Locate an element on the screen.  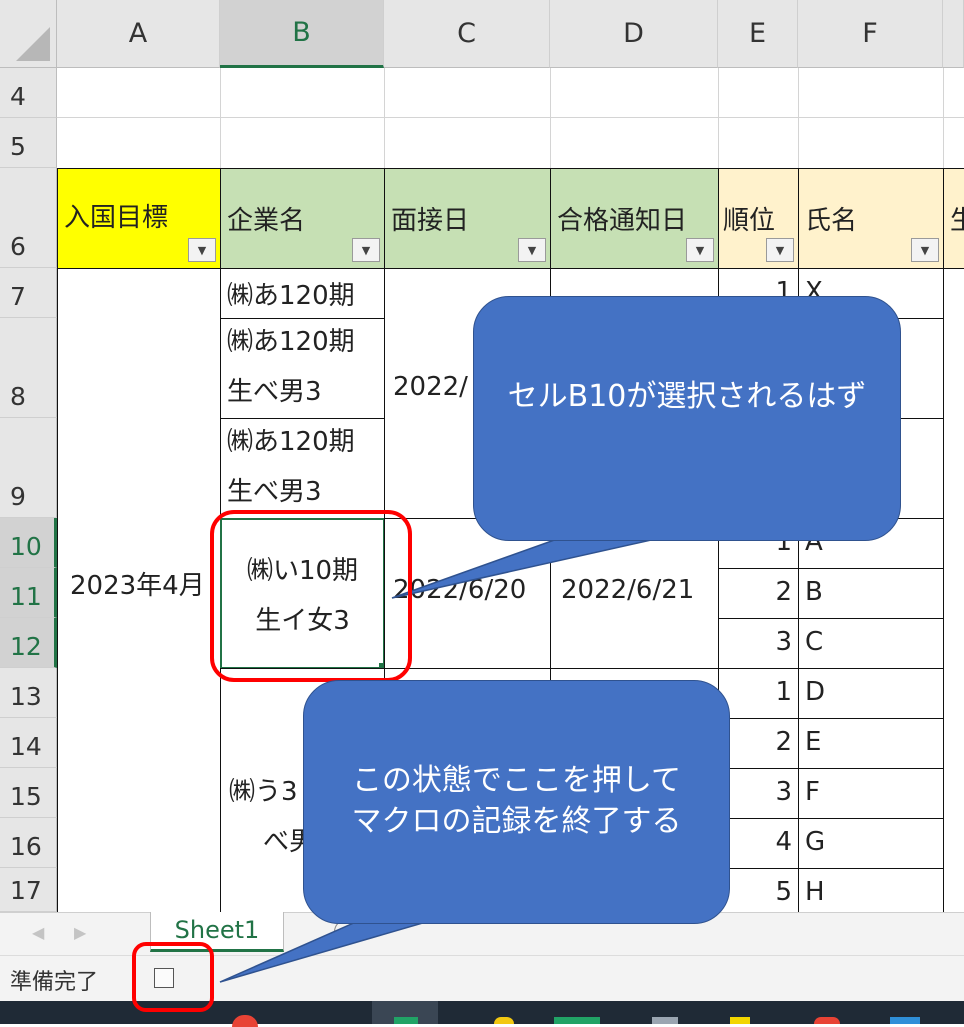
cell-e12: 3 is located at coordinates (758, 643).